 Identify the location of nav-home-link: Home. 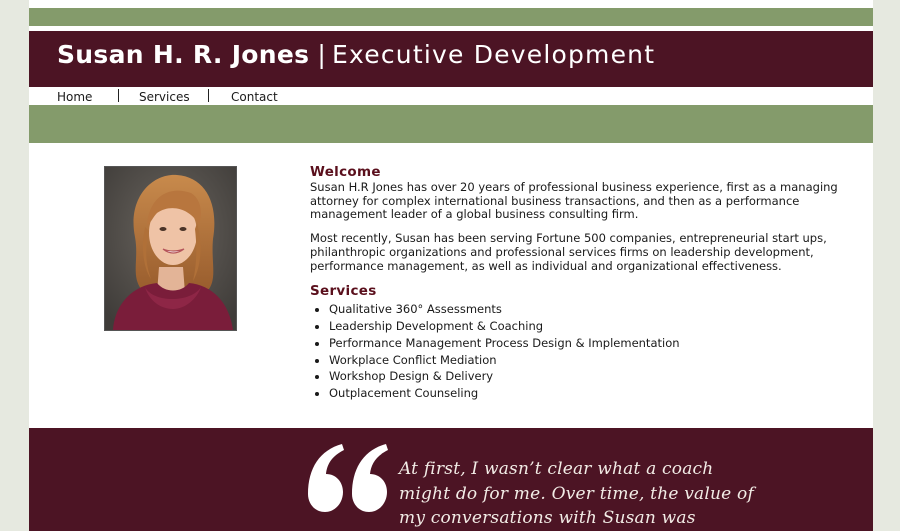
(74, 97).